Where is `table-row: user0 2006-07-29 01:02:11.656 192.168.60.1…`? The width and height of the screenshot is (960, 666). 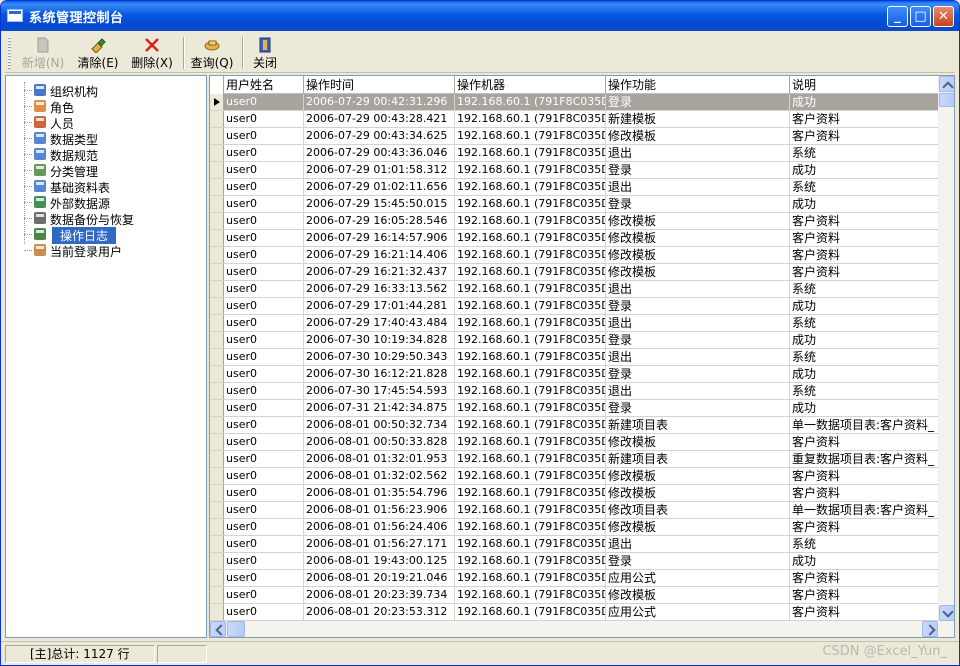
table-row: user0 2006-07-29 01:02:11.656 192.168.60.1… is located at coordinates (575, 187).